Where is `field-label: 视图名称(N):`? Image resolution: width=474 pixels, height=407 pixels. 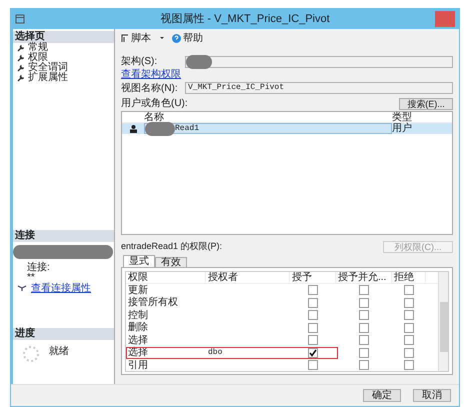 field-label: 视图名称(N): is located at coordinates (150, 89).